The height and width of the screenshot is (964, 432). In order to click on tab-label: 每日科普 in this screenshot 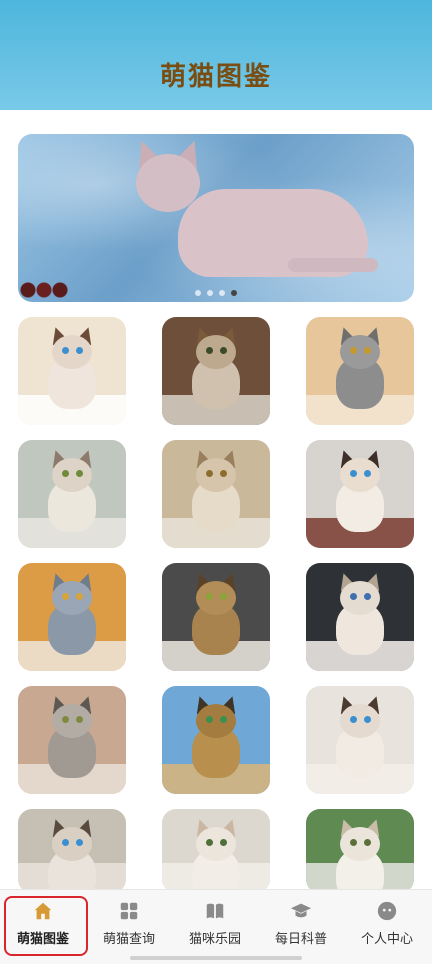, I will do `click(300, 939)`.